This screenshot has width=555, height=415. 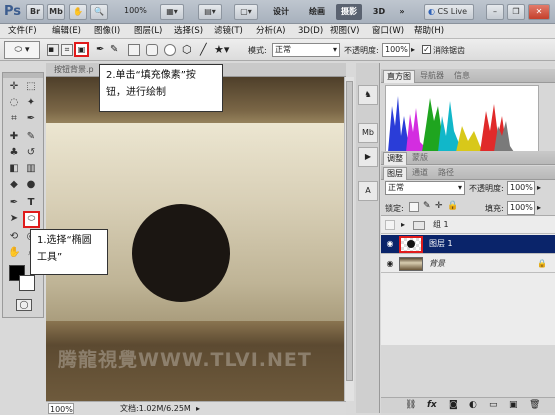 What do you see at coordinates (420, 158) in the screenshot?
I see `tab-masks: 蒙版` at bounding box center [420, 158].